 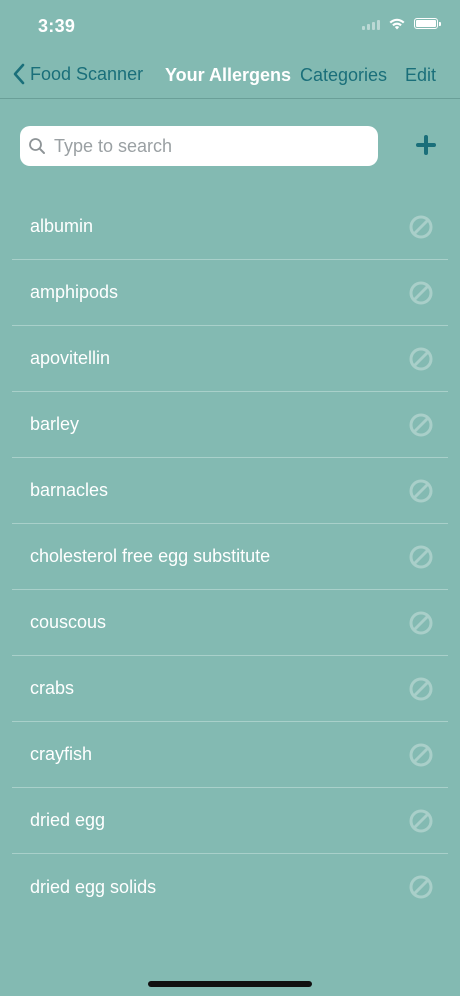 What do you see at coordinates (343, 75) in the screenshot?
I see `categories-button: Categories` at bounding box center [343, 75].